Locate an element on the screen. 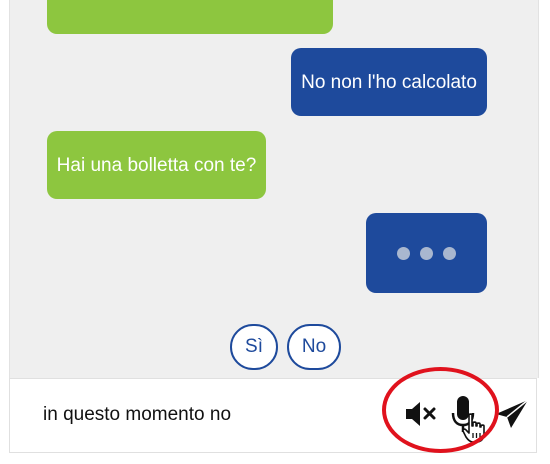  bot-message-bubble is located at coordinates (190, 17).